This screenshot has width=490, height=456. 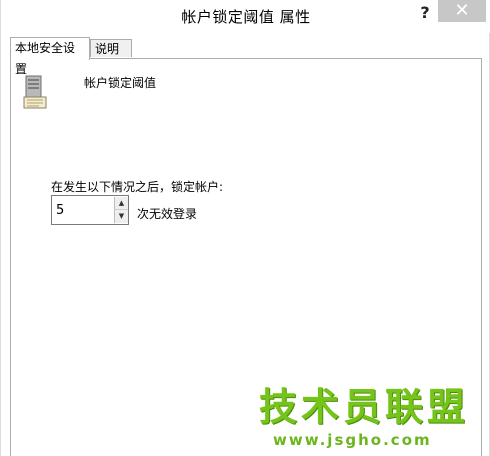 I want to click on arrow-down-icon: ▼, so click(x=121, y=216).